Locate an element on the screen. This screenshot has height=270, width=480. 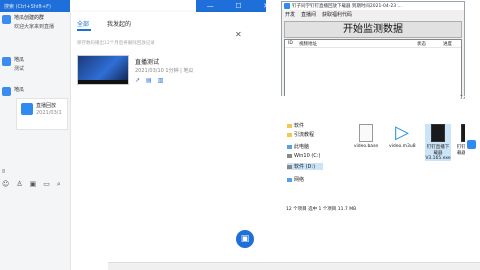
nav-item: 引流教程 is located at coordinates (300, 134).